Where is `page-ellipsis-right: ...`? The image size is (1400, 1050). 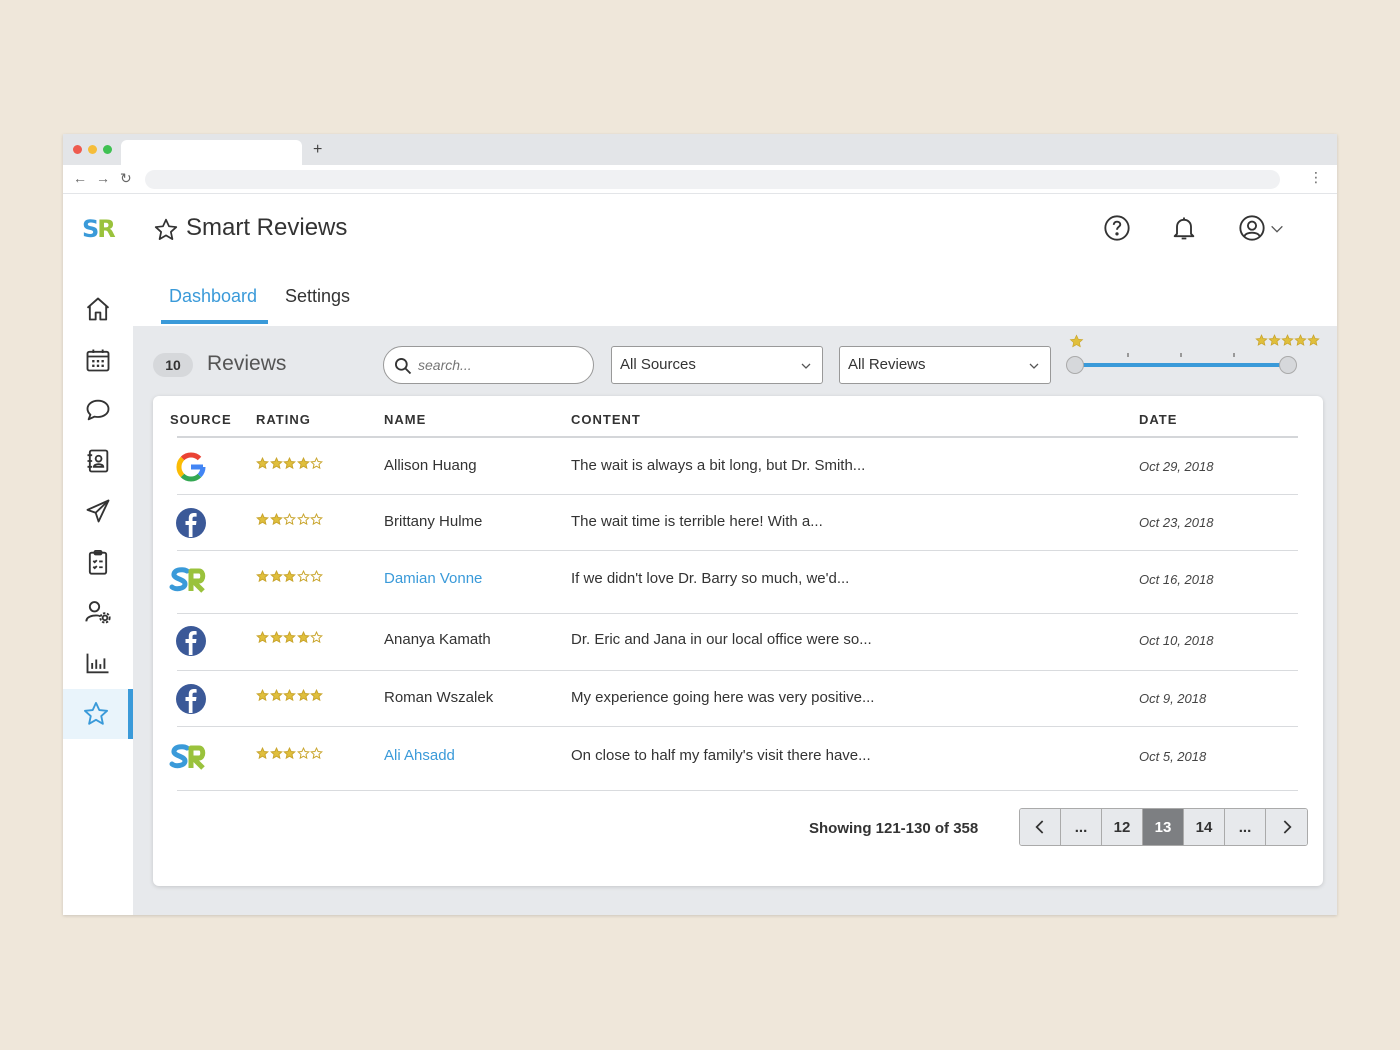
page-ellipsis-right: ... is located at coordinates (1245, 827).